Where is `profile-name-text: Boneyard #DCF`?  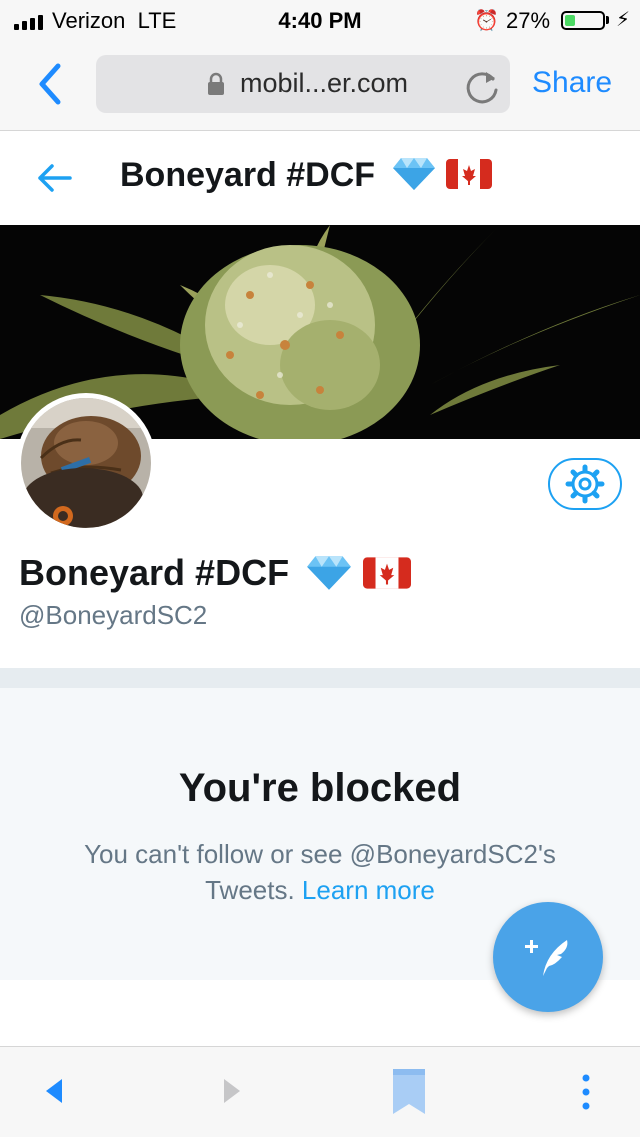
profile-name-text: Boneyard #DCF is located at coordinates (154, 572).